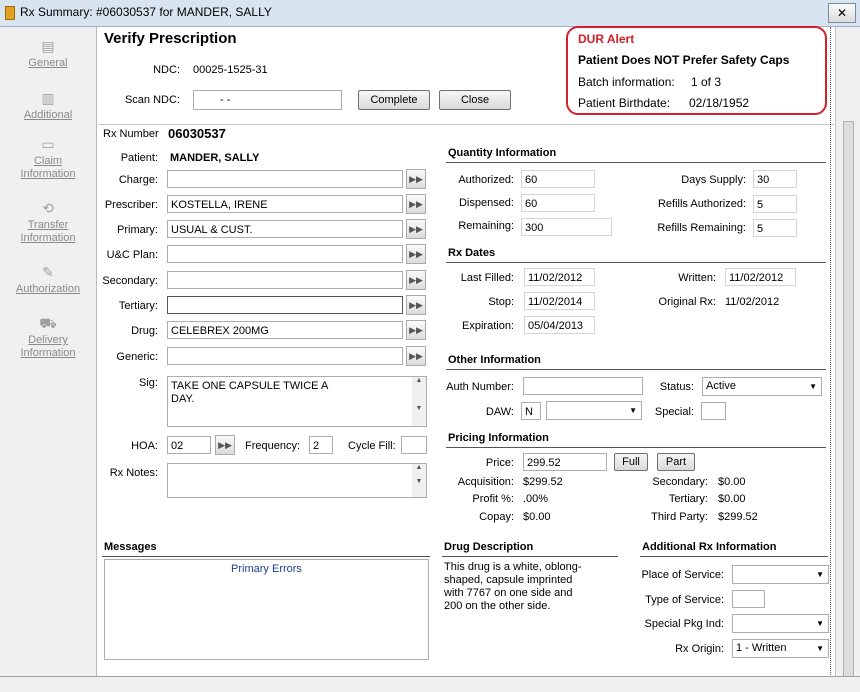 The image size is (860, 692). What do you see at coordinates (138, 306) in the screenshot?
I see `tertiary-label: Tertiary:` at bounding box center [138, 306].